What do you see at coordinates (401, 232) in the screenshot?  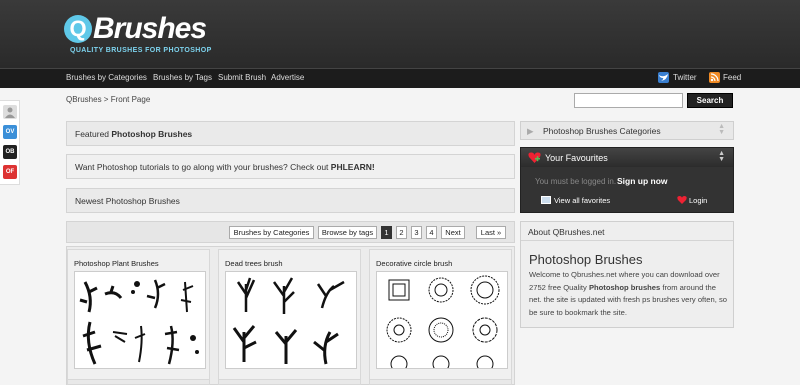 I see `page-2-button: 2` at bounding box center [401, 232].